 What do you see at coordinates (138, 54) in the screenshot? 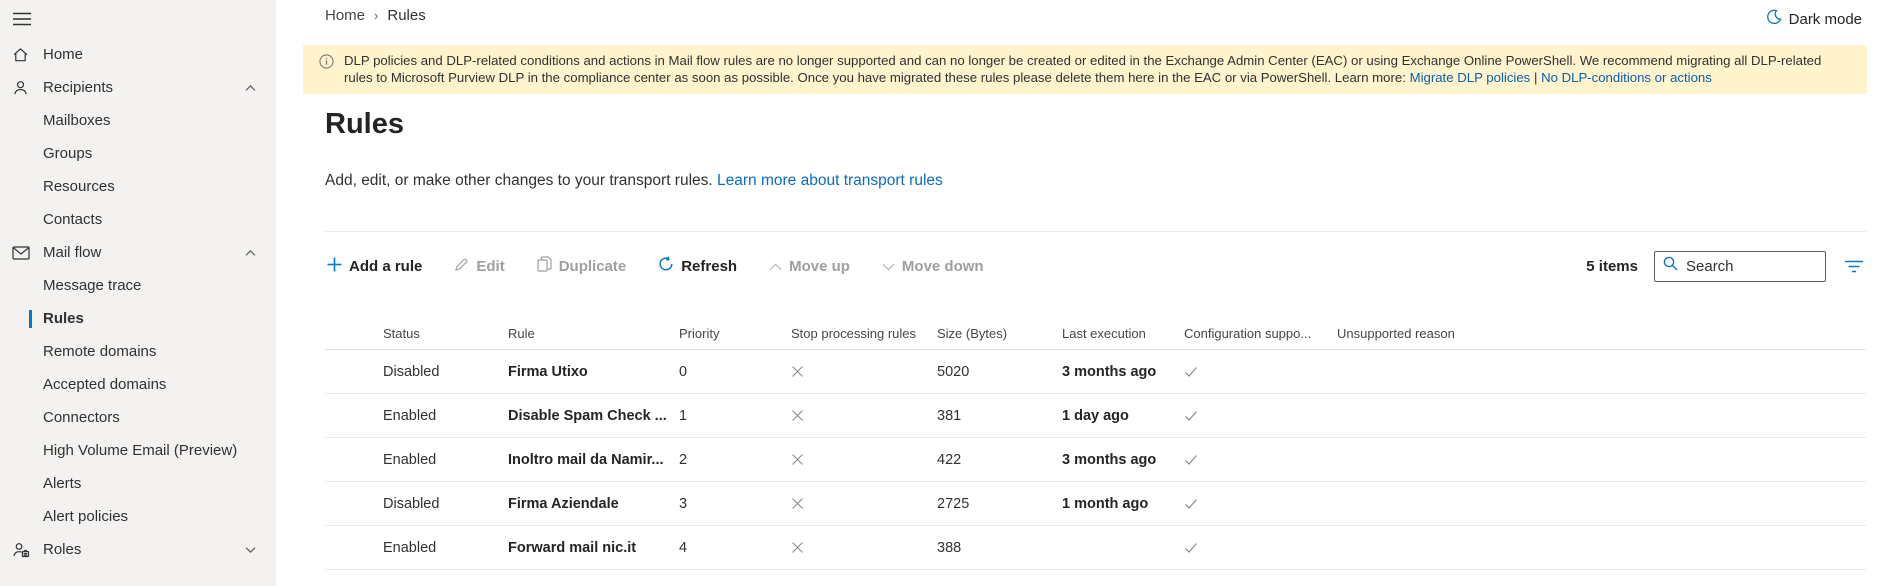
I see `sidebar-item-home: Home` at bounding box center [138, 54].